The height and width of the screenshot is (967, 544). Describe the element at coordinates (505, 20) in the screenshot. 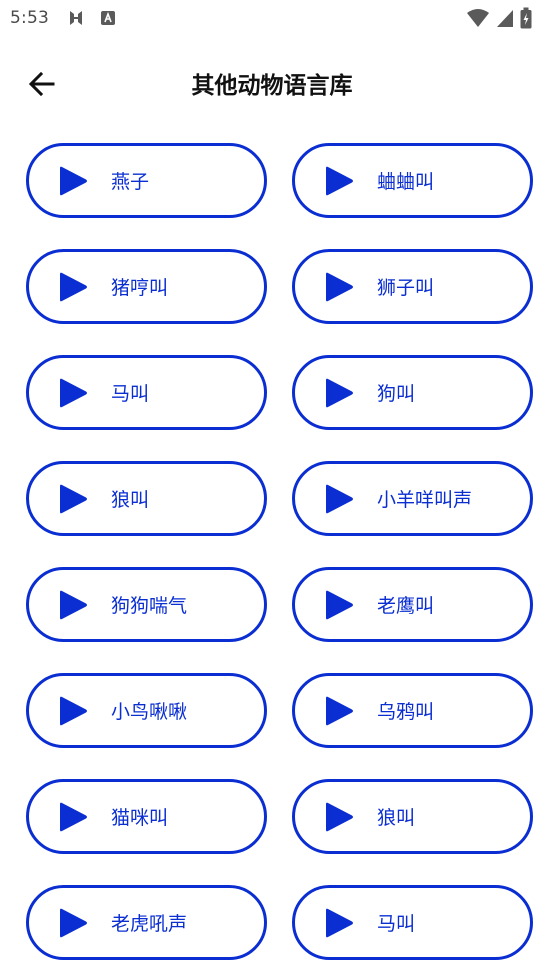

I see `signal-icon` at that location.